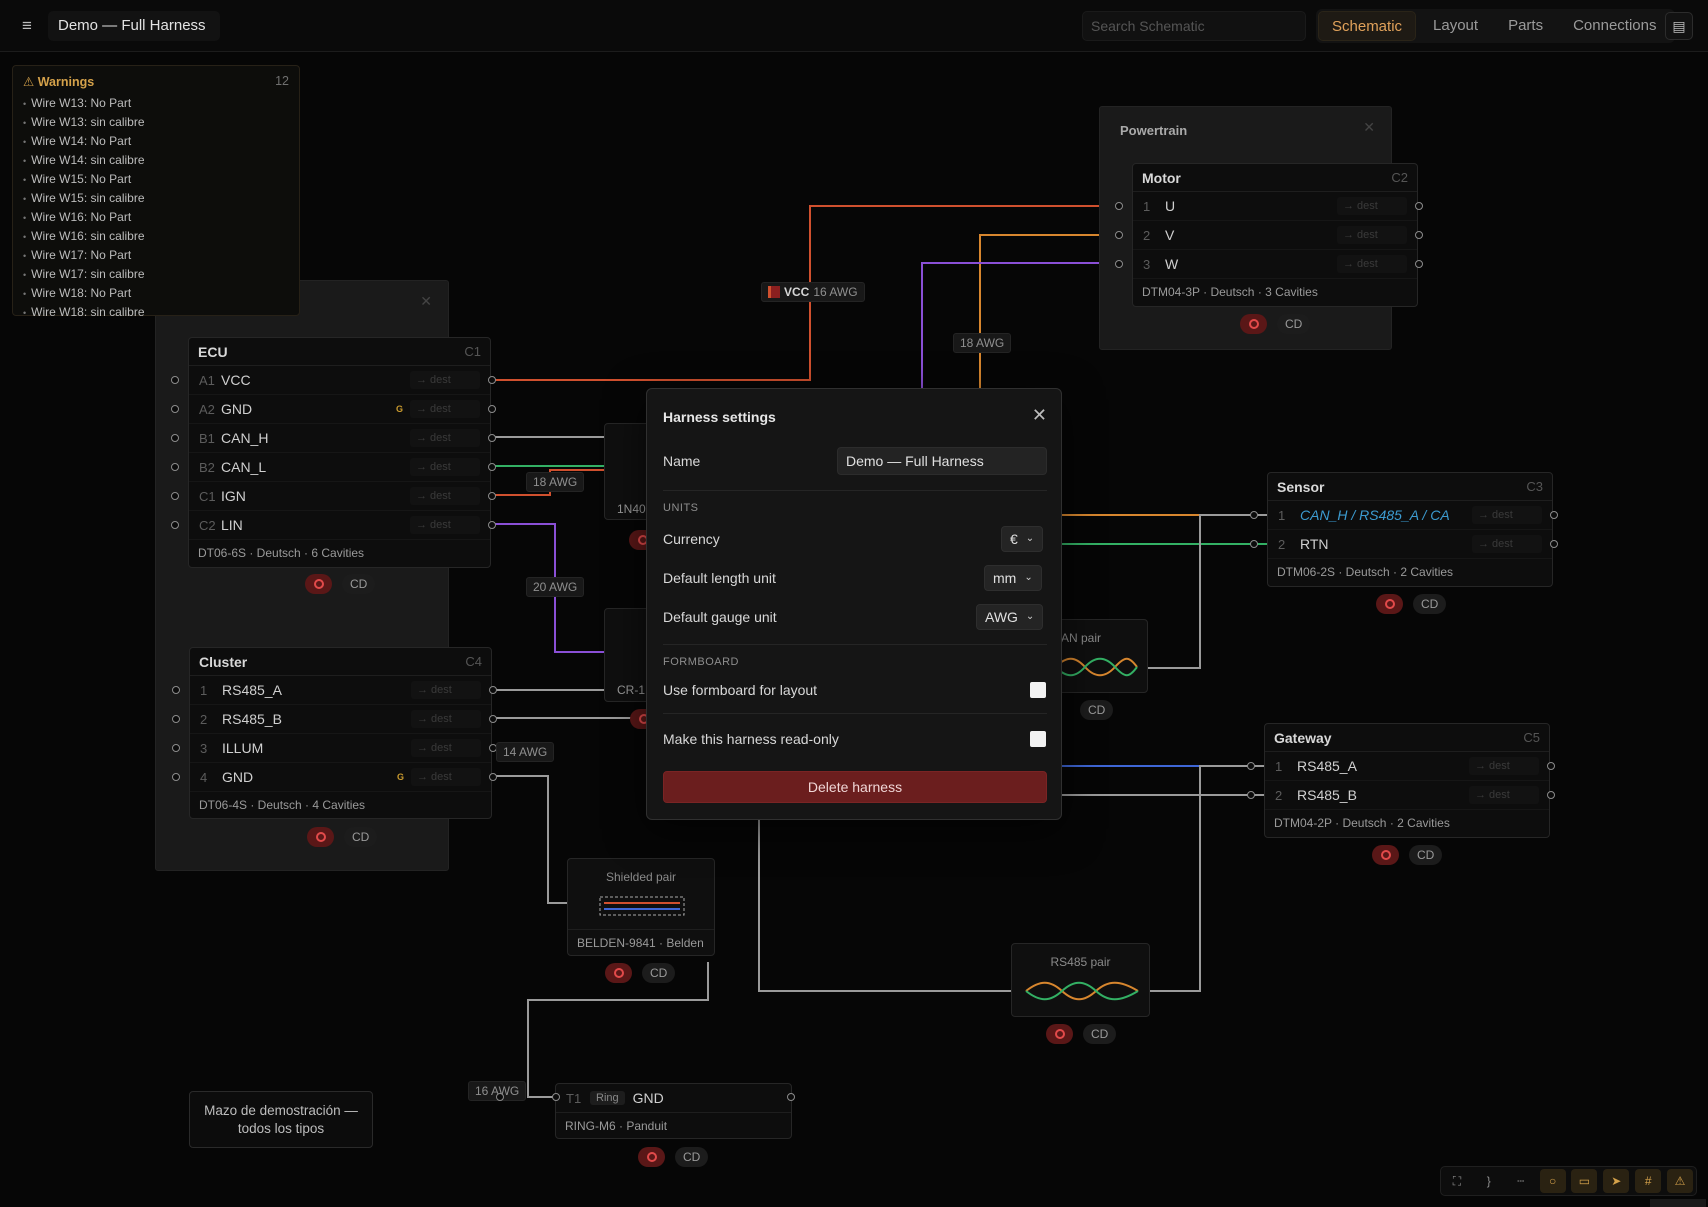  I want to click on currency-select: € ⌄, so click(1022, 539).